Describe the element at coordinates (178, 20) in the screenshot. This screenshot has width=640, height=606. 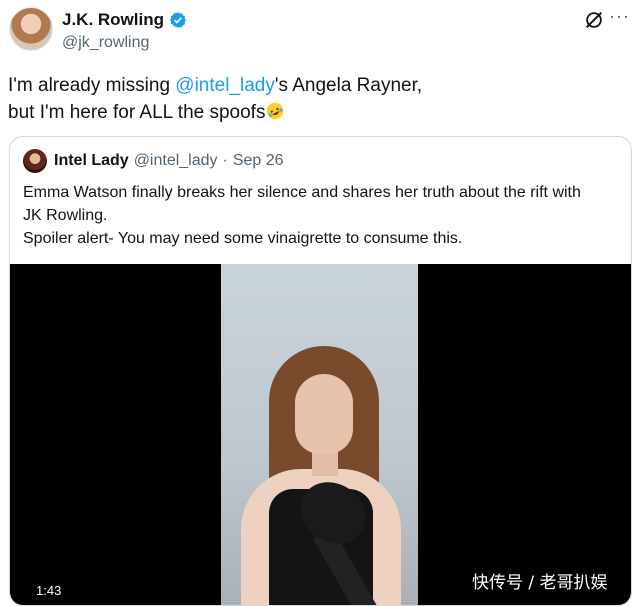
I see `verified-badge-icon` at that location.